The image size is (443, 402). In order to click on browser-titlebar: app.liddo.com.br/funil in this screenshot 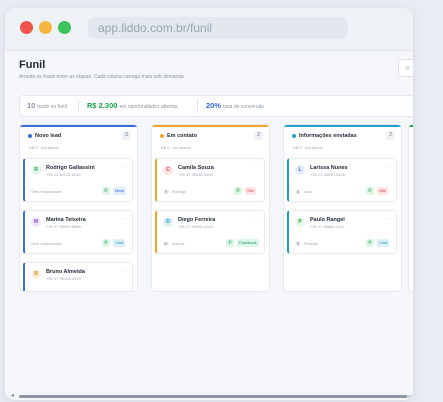, I will do `click(209, 29)`.